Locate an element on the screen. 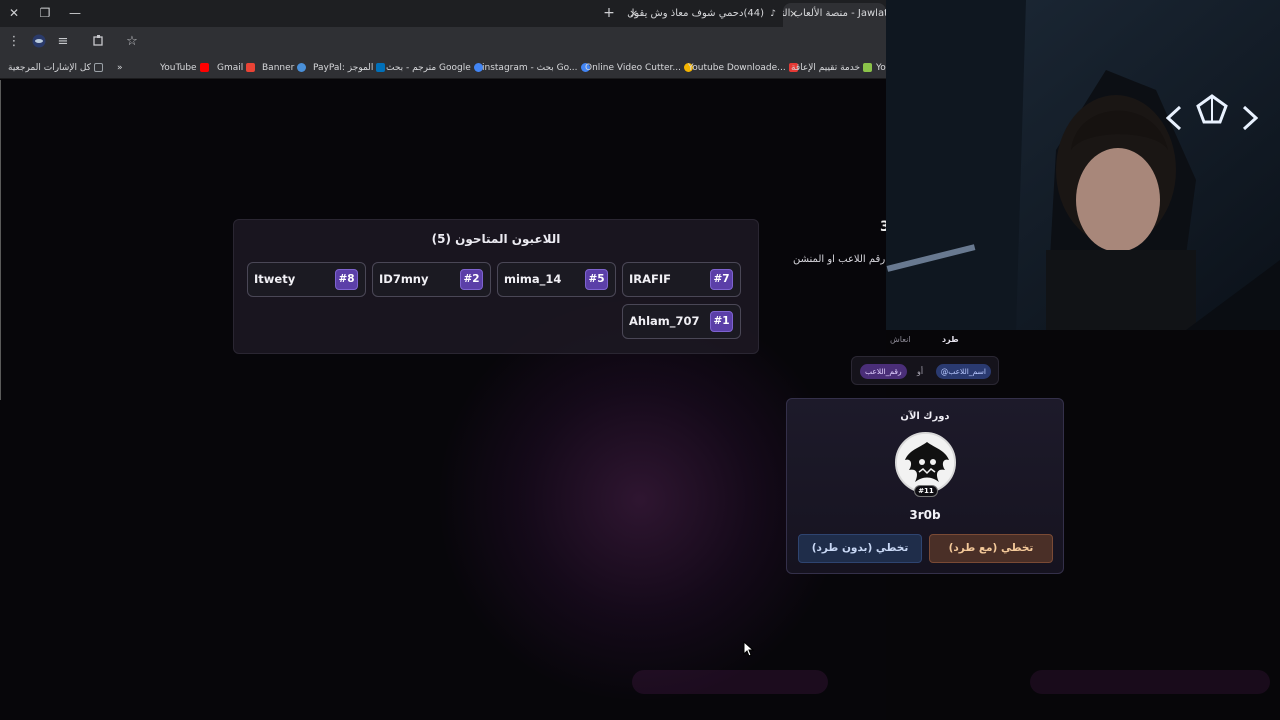  bookmark-banner: Banner is located at coordinates (285, 68).